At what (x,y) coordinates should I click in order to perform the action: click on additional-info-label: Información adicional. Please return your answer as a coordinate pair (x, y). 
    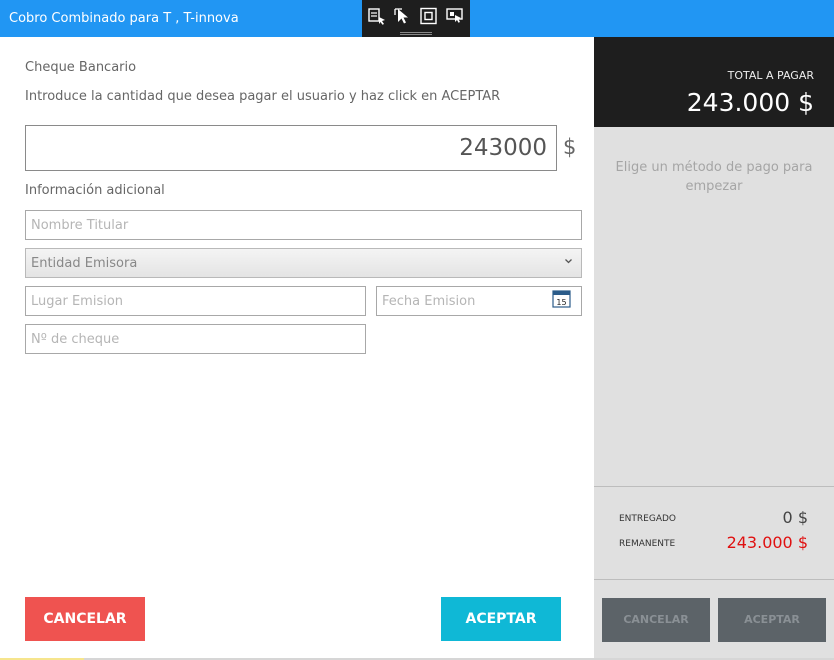
    Looking at the image, I should click on (95, 190).